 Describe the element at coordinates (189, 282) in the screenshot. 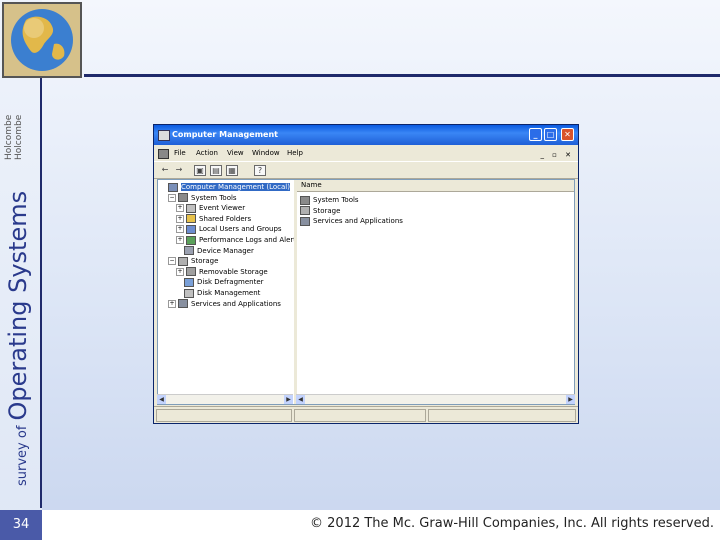

I see `defrag-icon` at that location.